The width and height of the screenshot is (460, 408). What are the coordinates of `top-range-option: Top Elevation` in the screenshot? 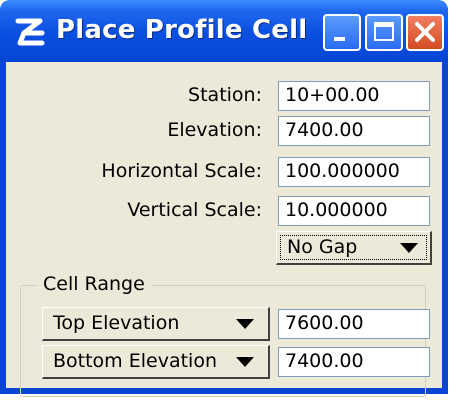 It's located at (116, 323).